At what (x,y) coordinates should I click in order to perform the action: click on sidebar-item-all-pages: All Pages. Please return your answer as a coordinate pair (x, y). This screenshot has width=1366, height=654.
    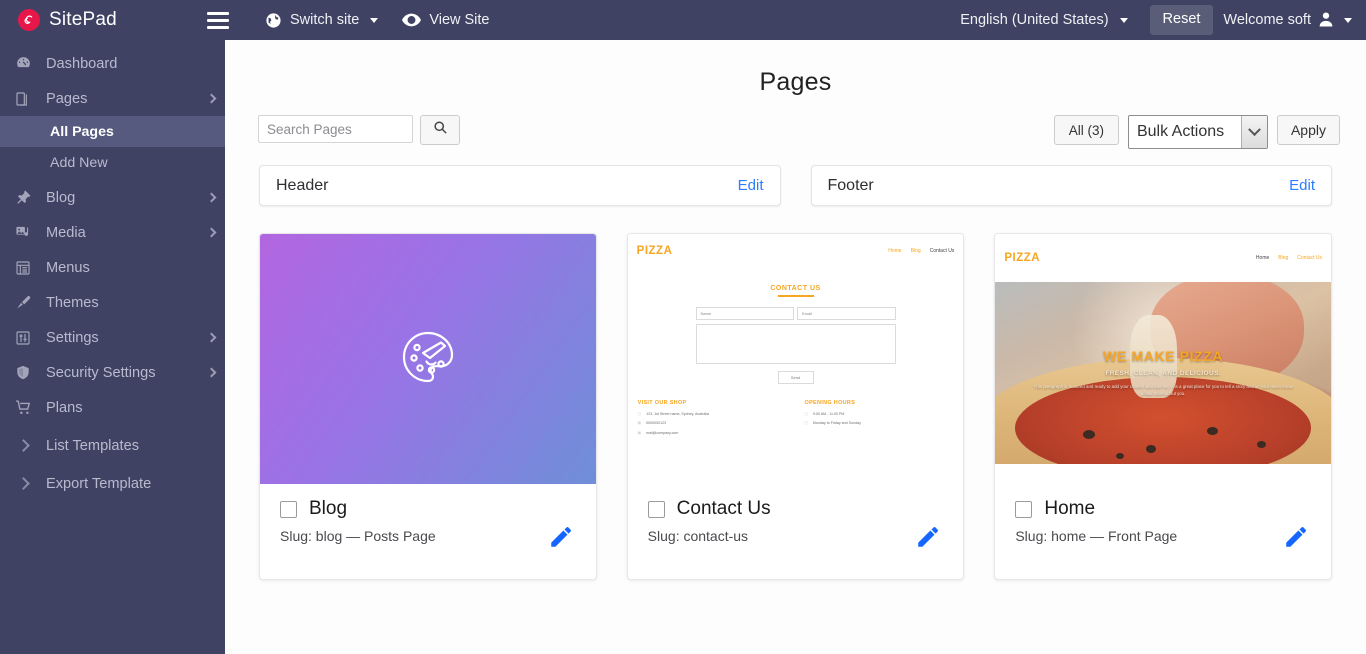
    Looking at the image, I should click on (112, 131).